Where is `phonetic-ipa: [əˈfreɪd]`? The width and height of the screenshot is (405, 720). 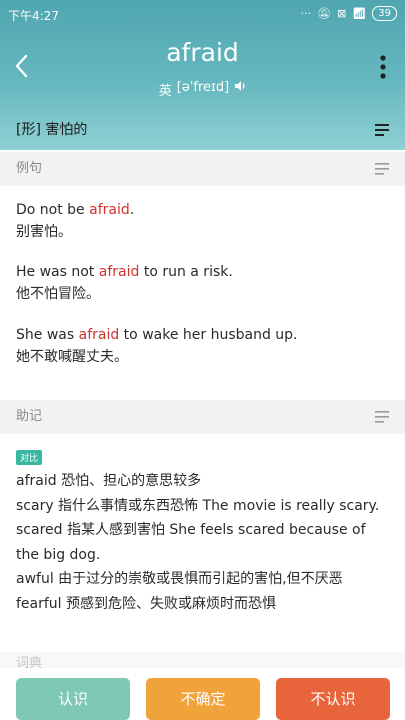
phonetic-ipa: [əˈfreɪd] is located at coordinates (203, 87).